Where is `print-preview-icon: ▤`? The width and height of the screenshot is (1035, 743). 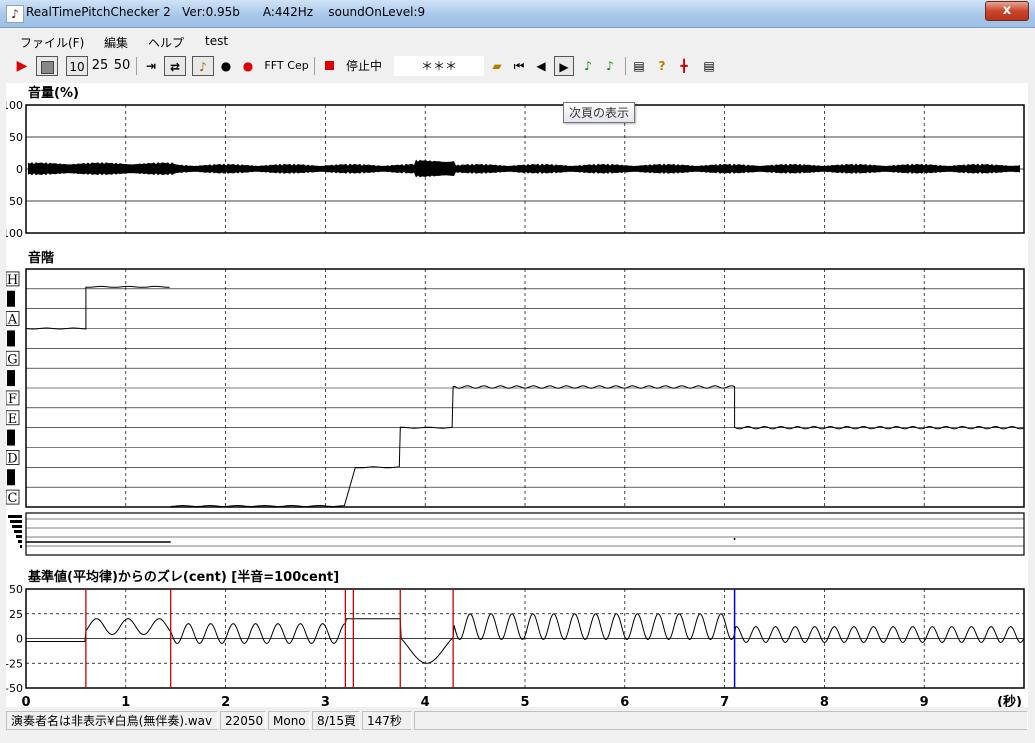
print-preview-icon: ▤ is located at coordinates (639, 66).